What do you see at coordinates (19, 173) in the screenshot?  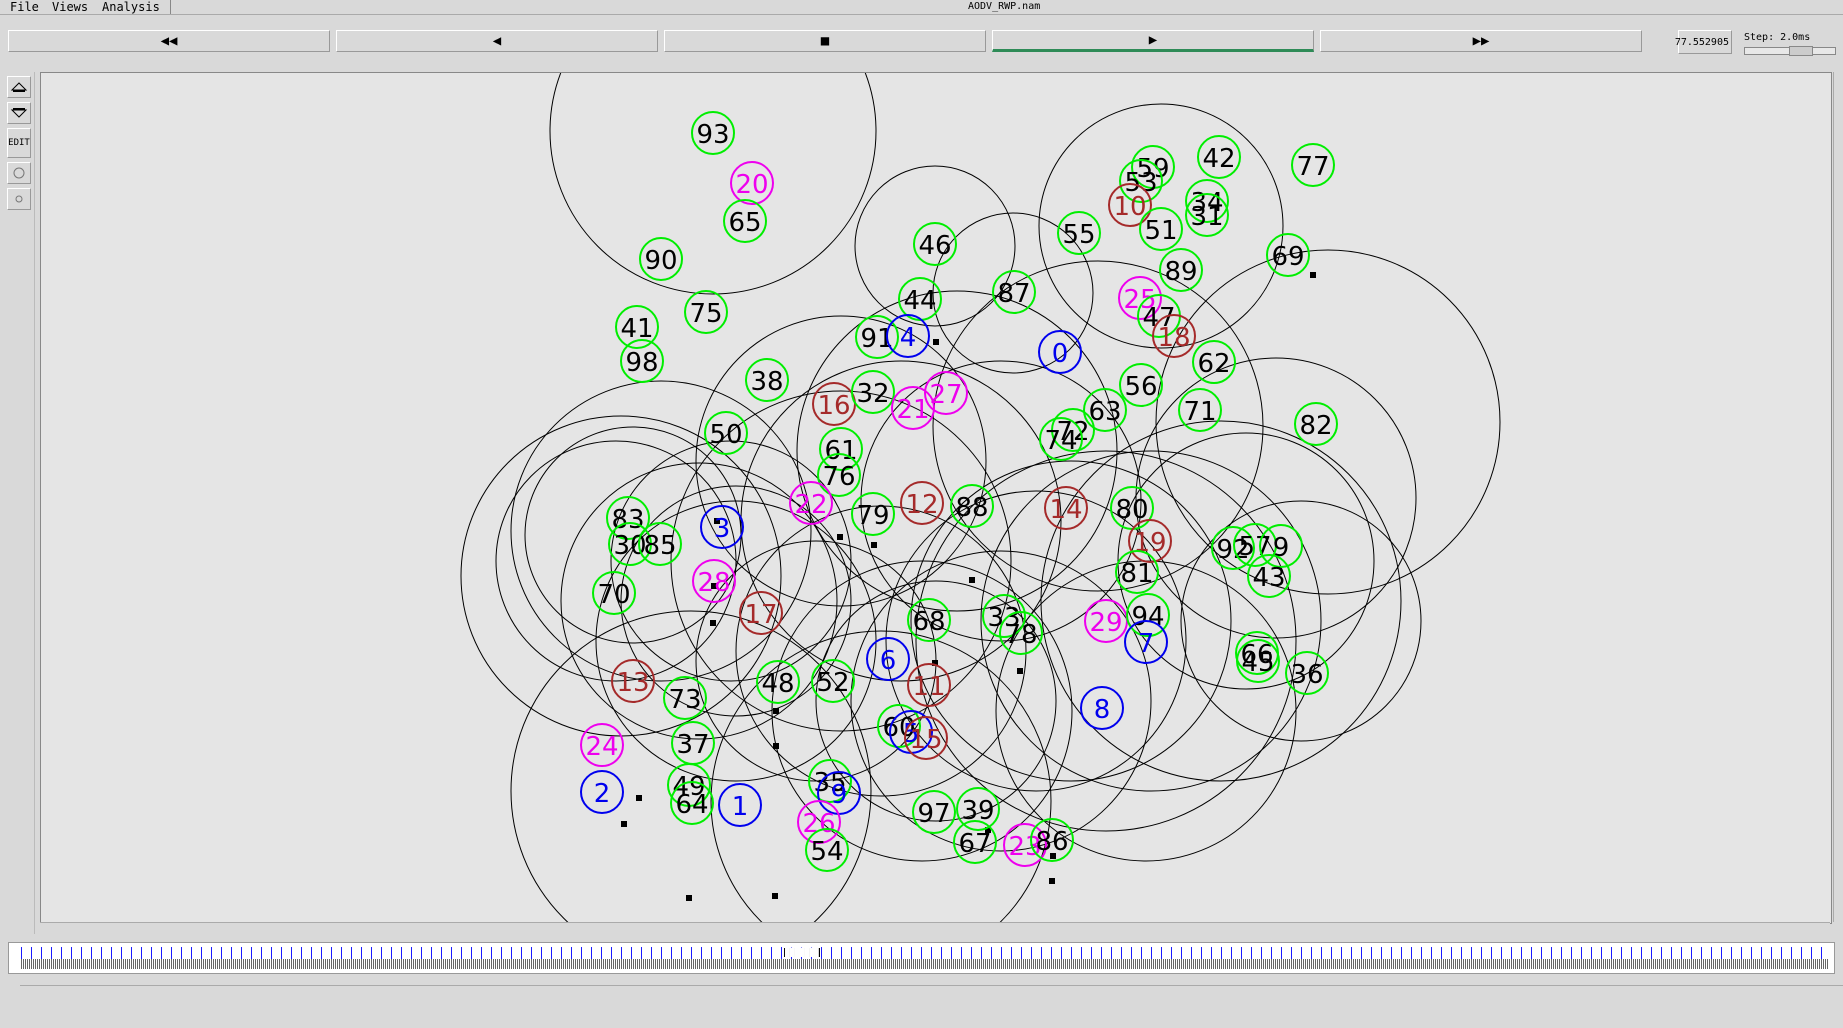 I see `circle-icon` at bounding box center [19, 173].